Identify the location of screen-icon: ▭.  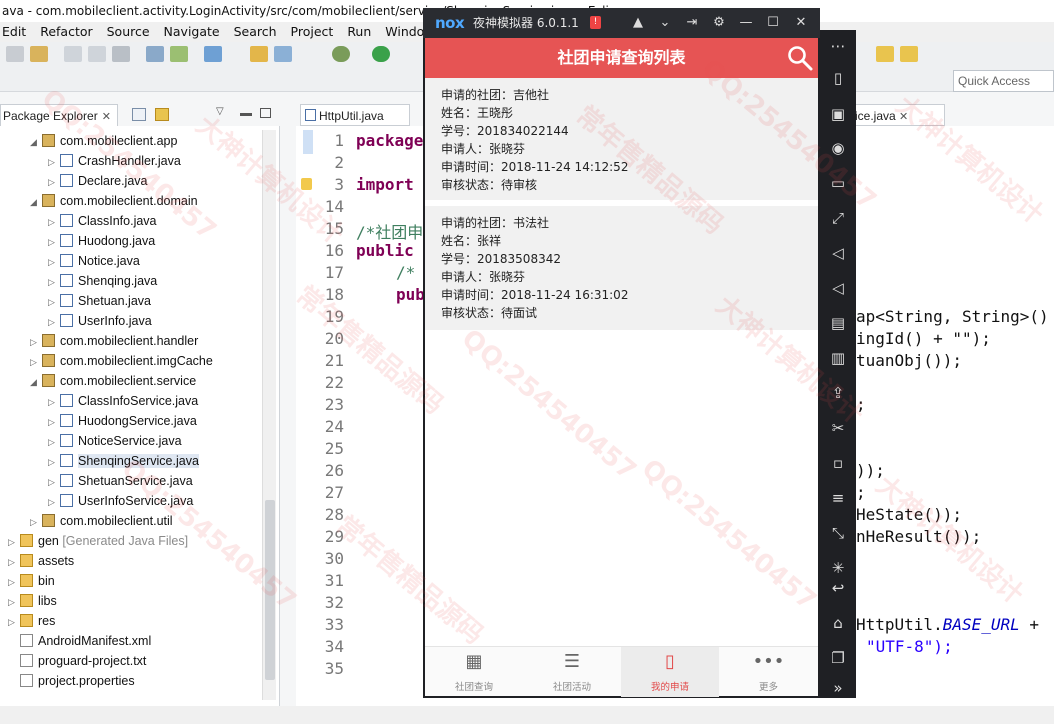
(838, 183).